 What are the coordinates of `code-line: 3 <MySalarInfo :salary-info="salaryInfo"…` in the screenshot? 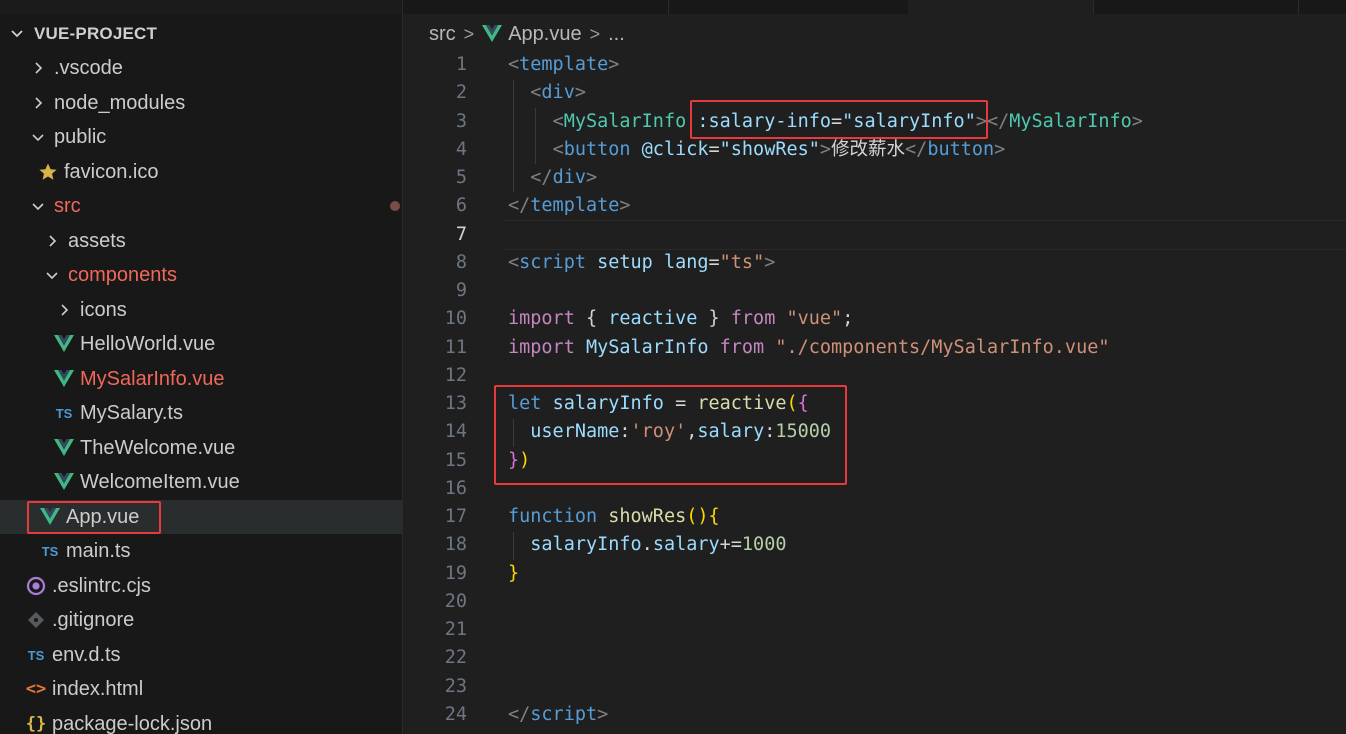 It's located at (874, 122).